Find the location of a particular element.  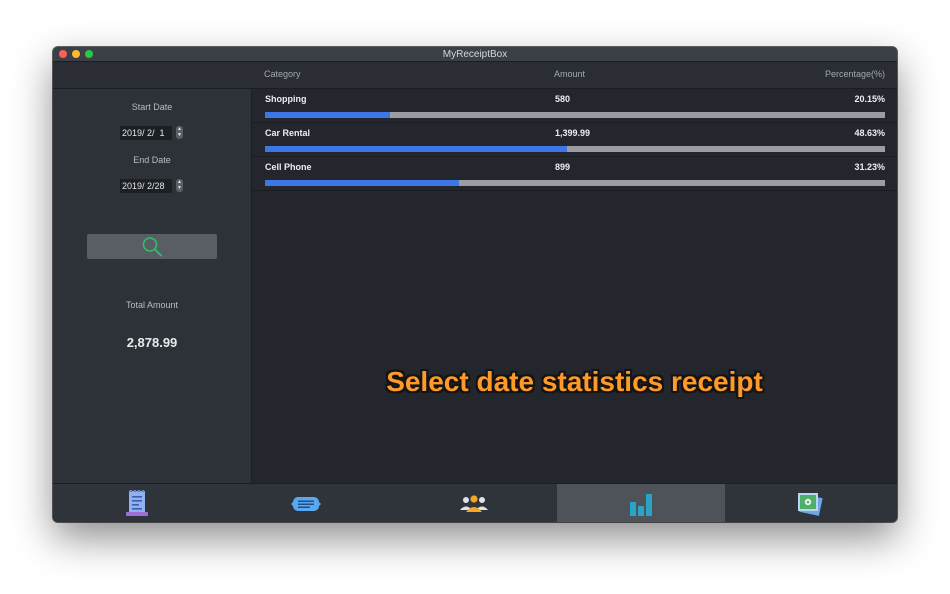

window-title: MyReceiptBox is located at coordinates (475, 54).